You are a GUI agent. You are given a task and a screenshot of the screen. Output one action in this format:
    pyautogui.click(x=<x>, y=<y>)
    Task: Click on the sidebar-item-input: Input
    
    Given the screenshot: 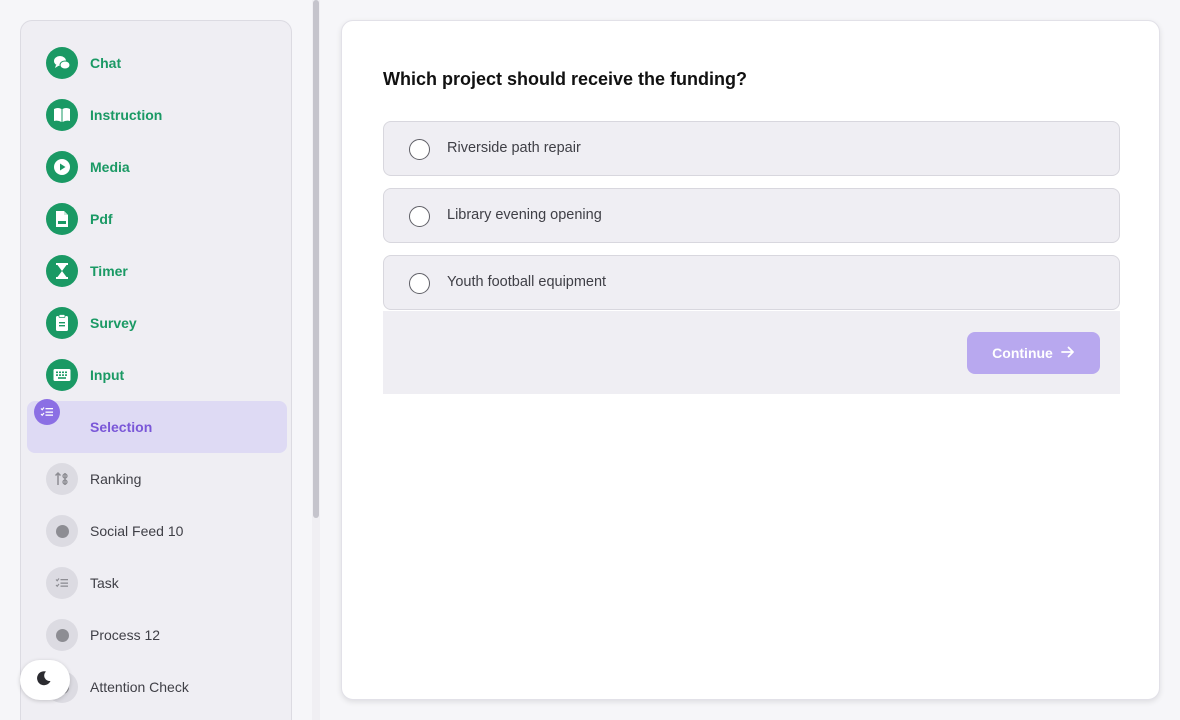 What is the action you would take?
    pyautogui.click(x=157, y=375)
    